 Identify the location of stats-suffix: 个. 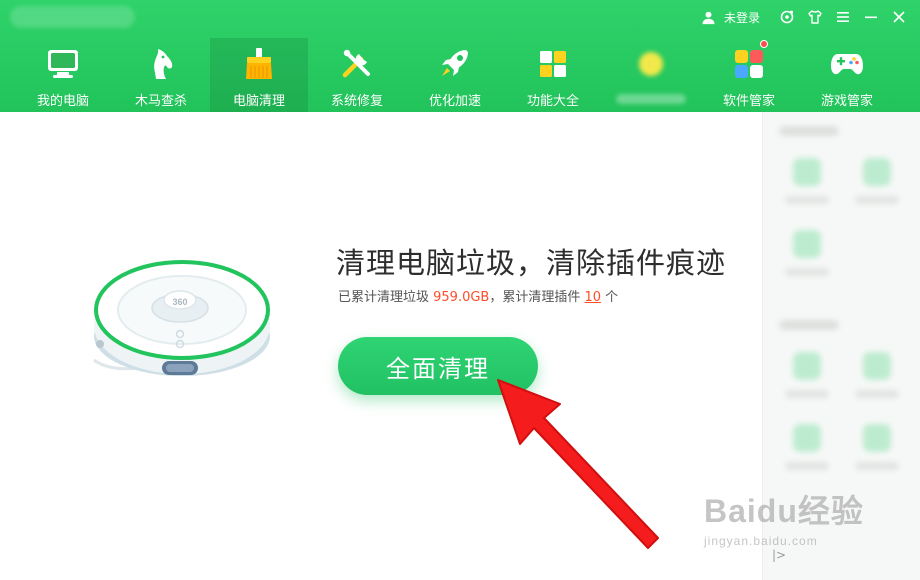
(610, 297).